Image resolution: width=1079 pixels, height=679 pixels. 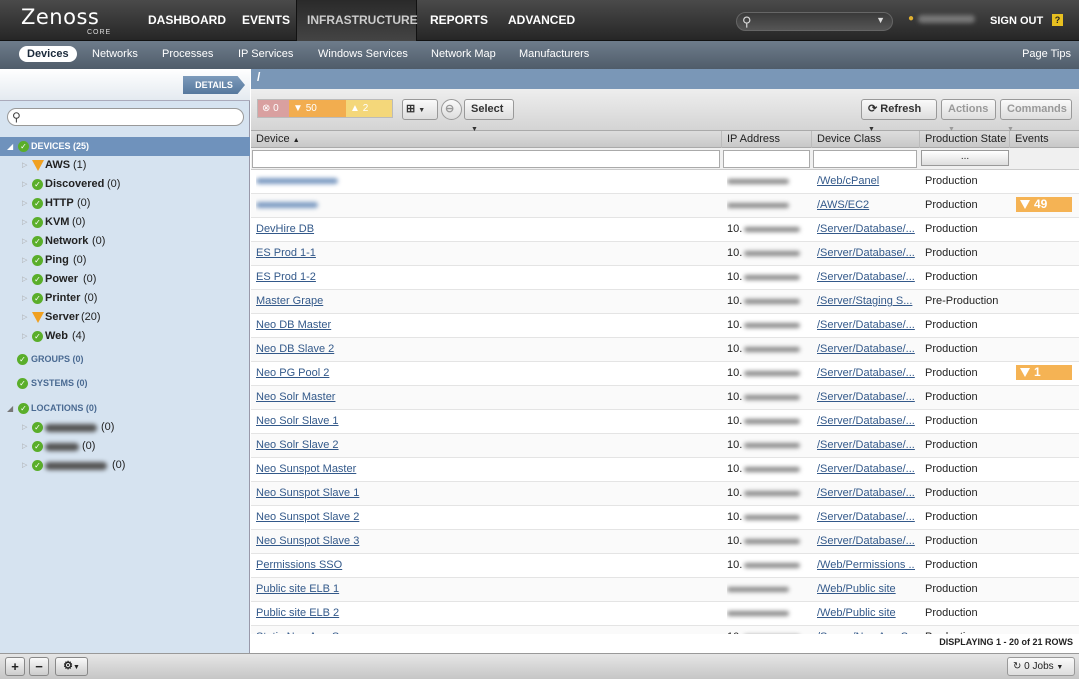 What do you see at coordinates (965, 139) in the screenshot?
I see `column-header-production-state: Production State` at bounding box center [965, 139].